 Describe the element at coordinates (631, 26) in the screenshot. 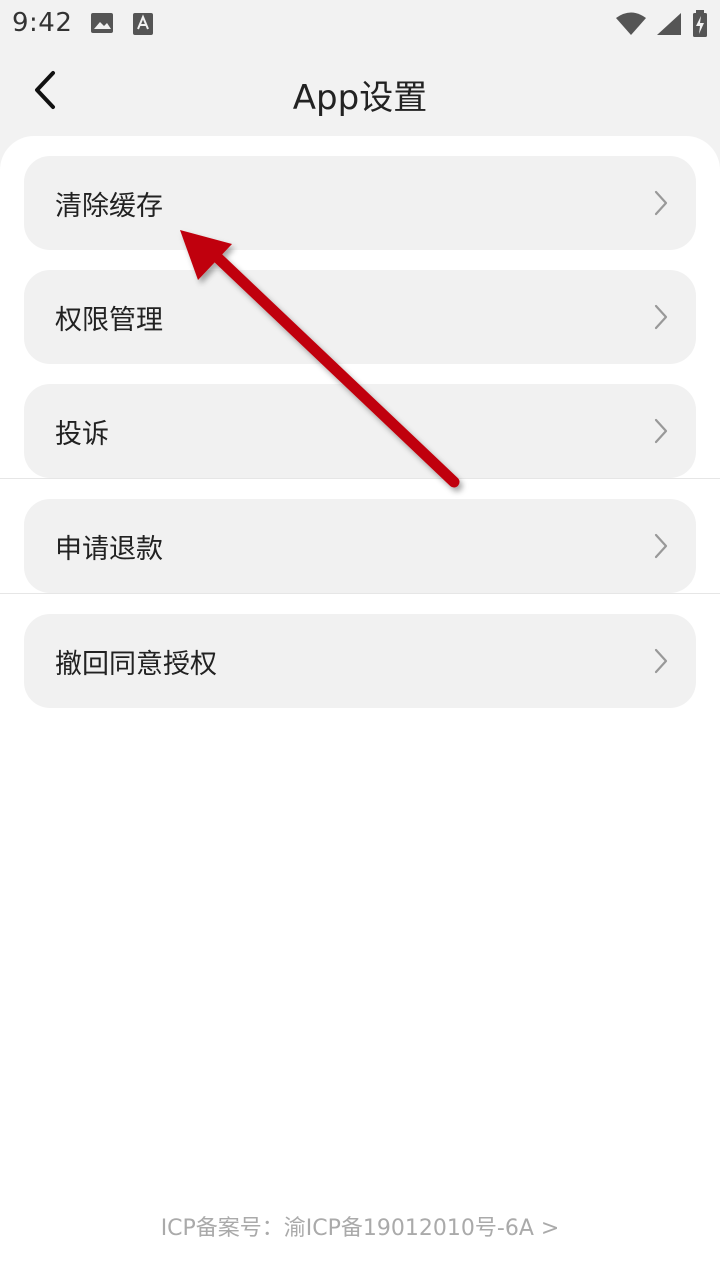

I see `wifi-icon` at that location.